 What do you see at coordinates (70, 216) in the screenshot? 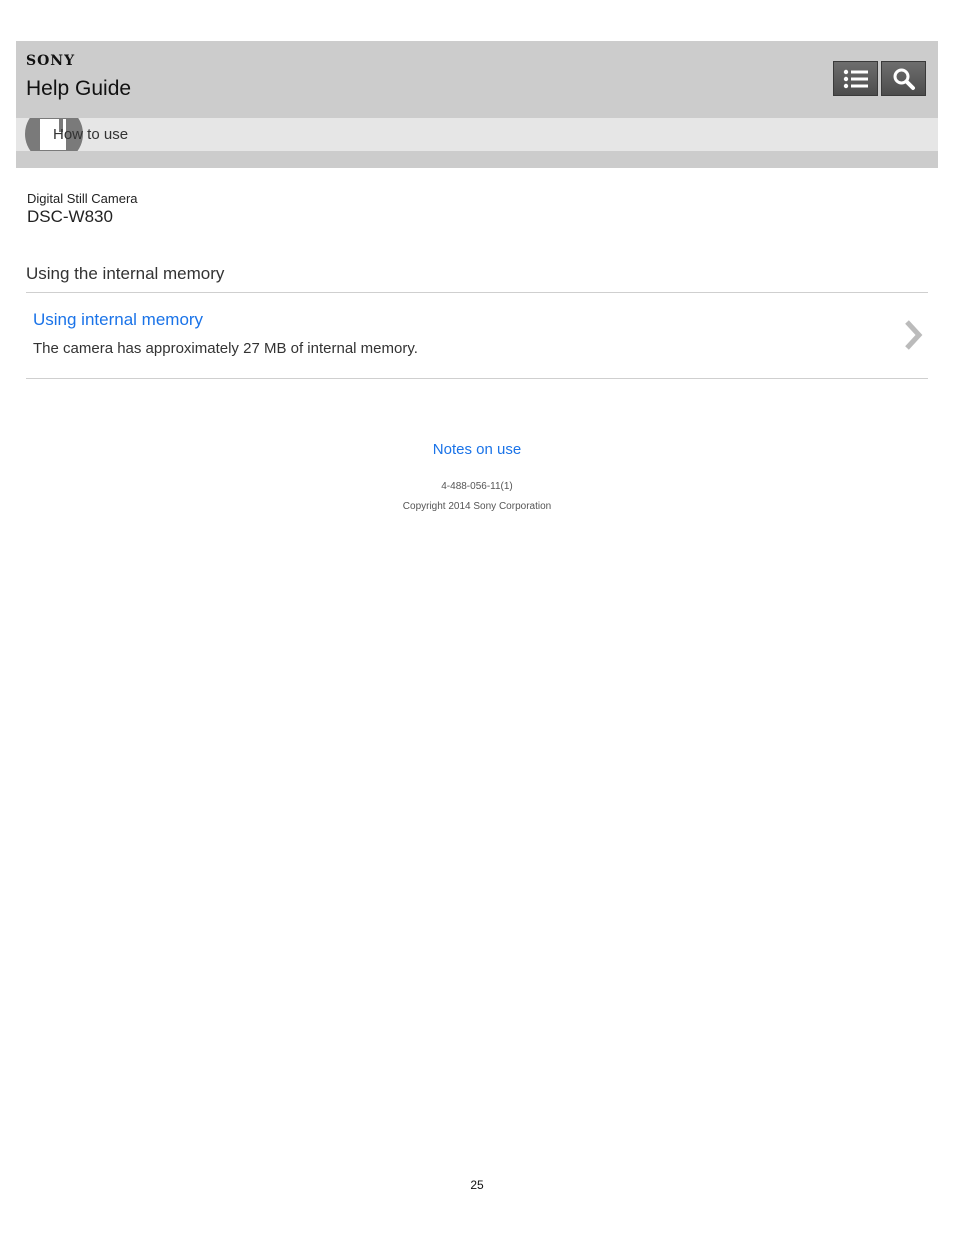
I see `product-model: DSC-W830` at bounding box center [70, 216].